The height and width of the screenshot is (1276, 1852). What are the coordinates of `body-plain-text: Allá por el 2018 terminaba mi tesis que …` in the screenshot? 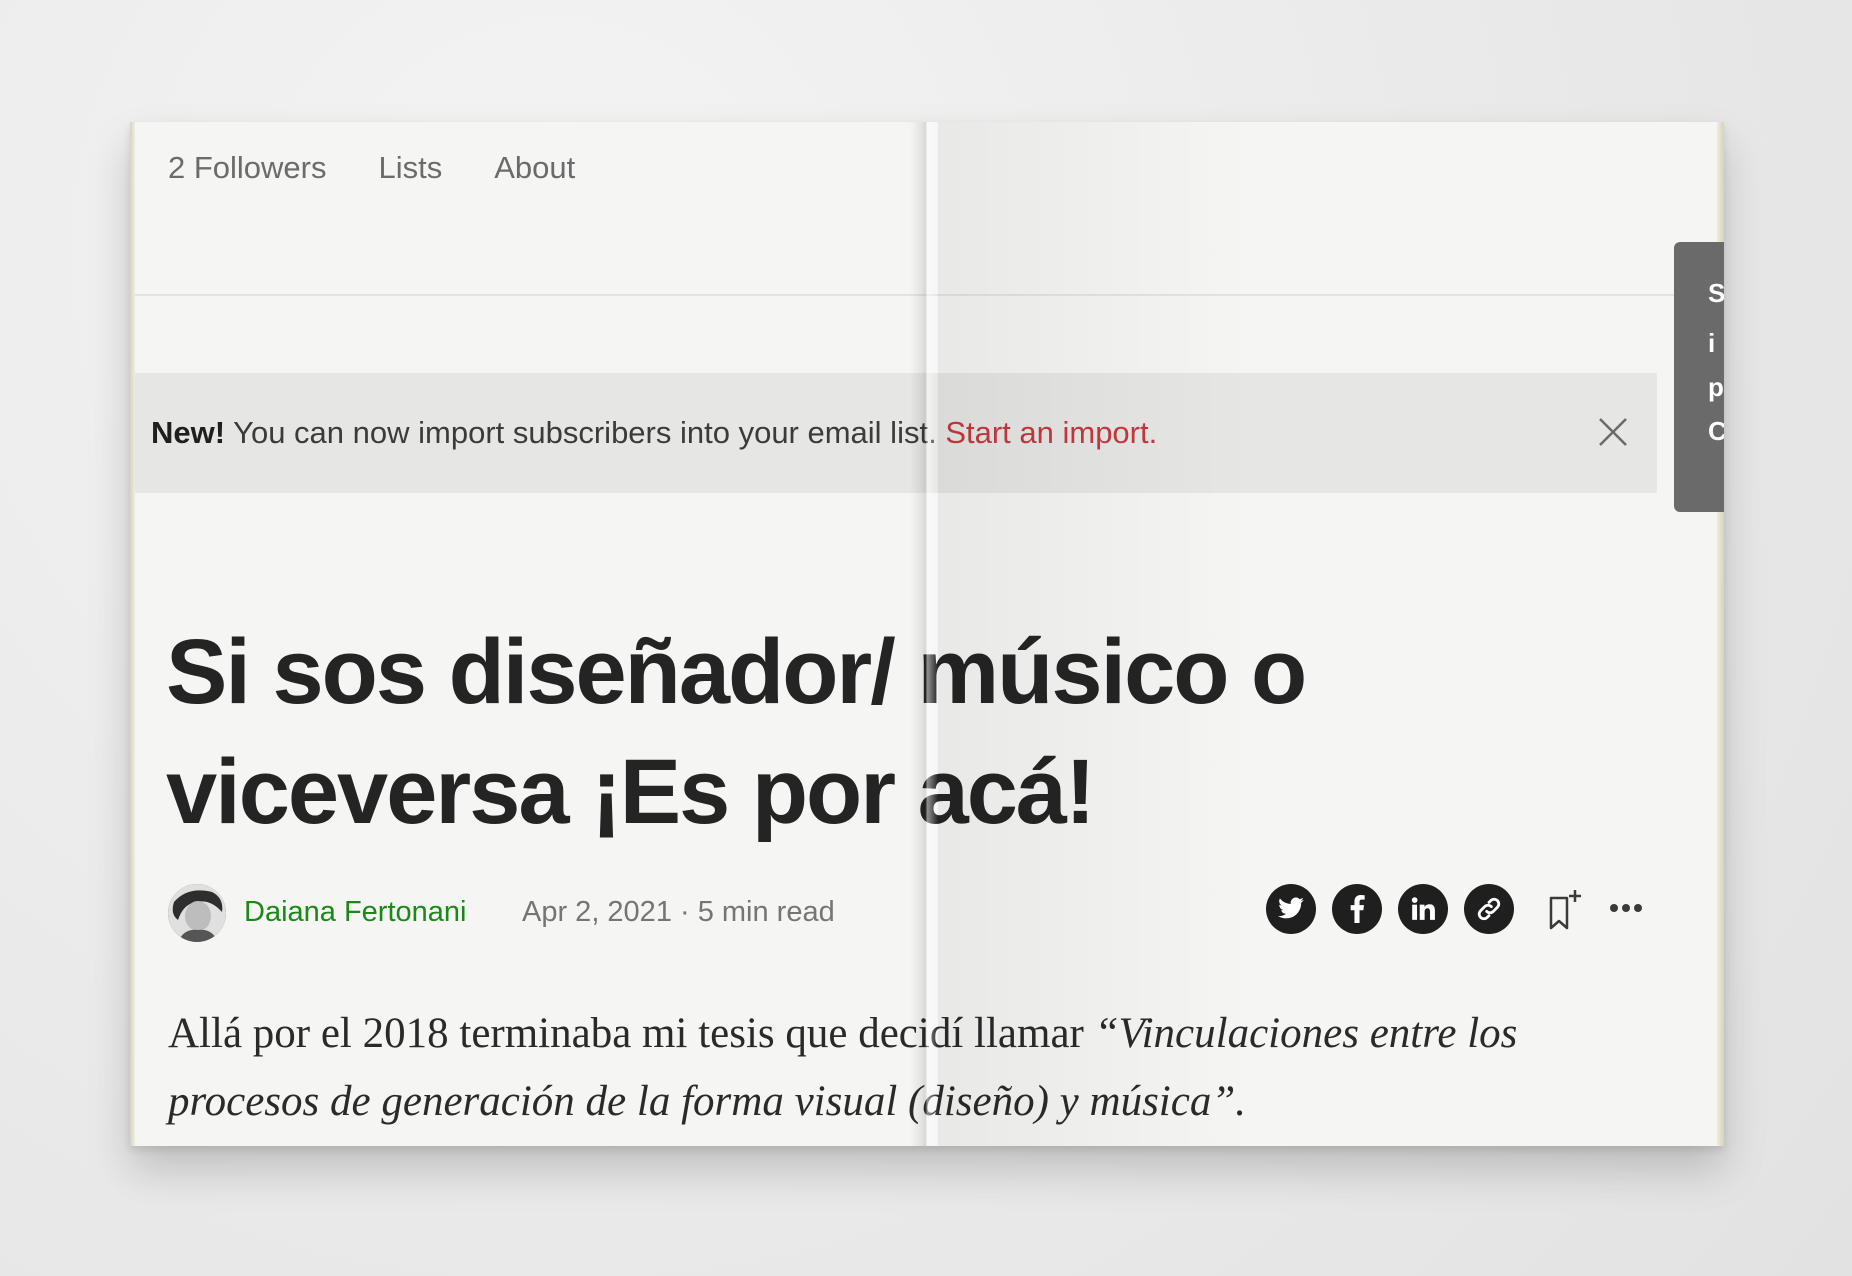 It's located at (631, 1033).